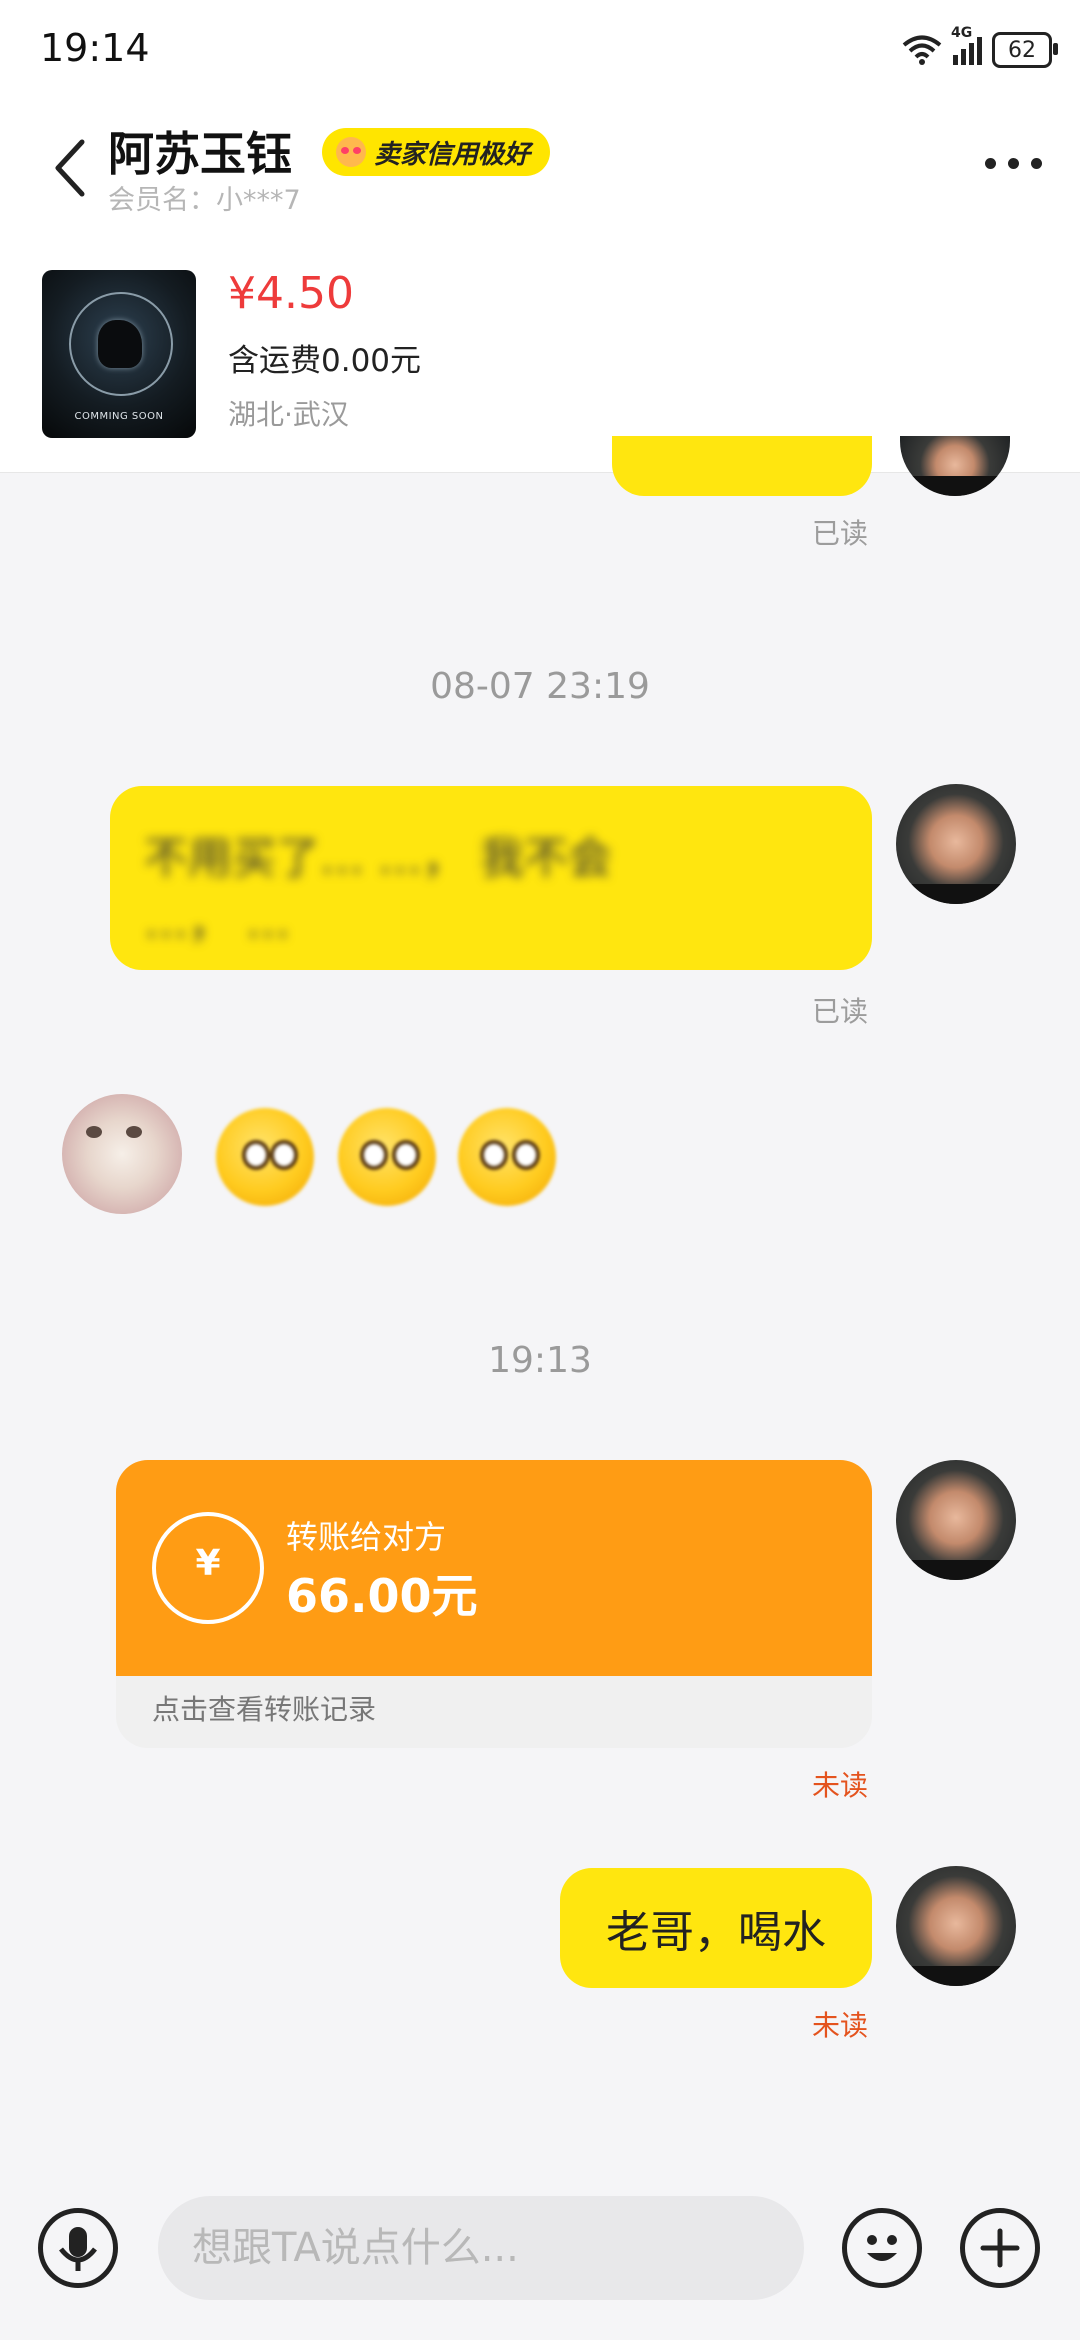  I want to click on smiley-icon, so click(882, 2248).